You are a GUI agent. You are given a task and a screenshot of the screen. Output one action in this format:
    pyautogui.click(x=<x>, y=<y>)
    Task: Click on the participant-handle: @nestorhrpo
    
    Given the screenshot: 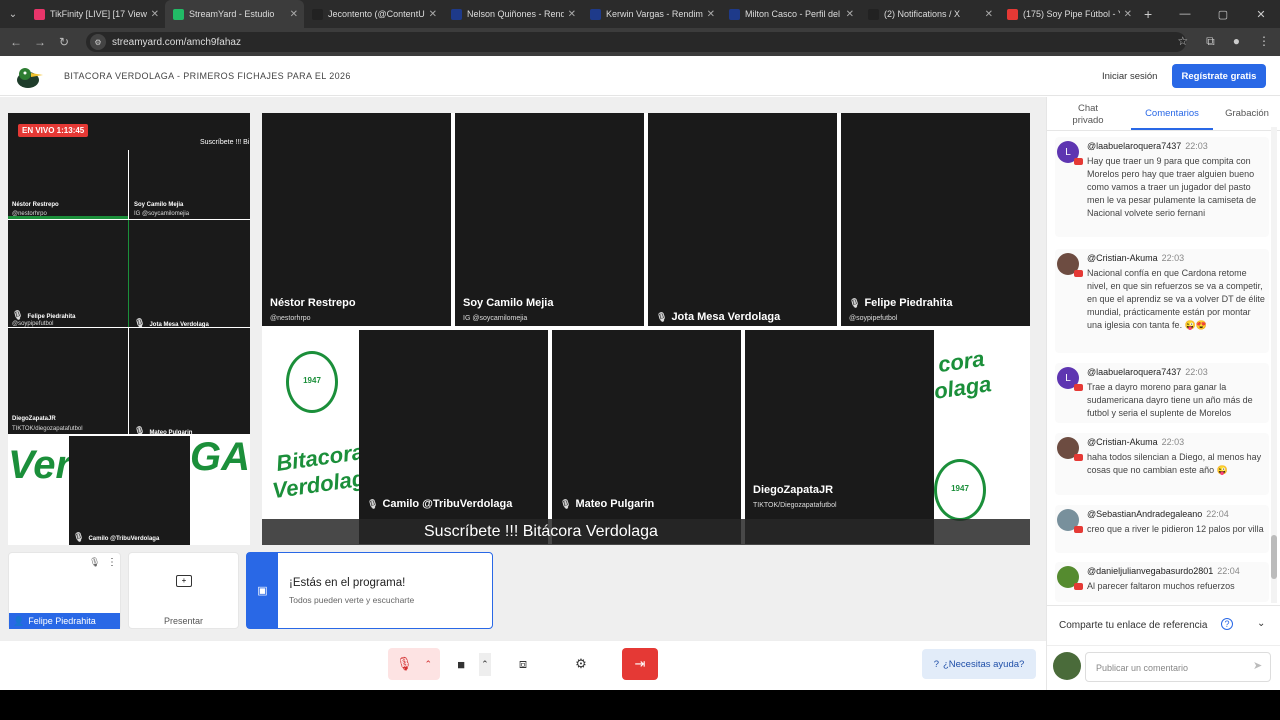 What is the action you would take?
    pyautogui.click(x=290, y=318)
    